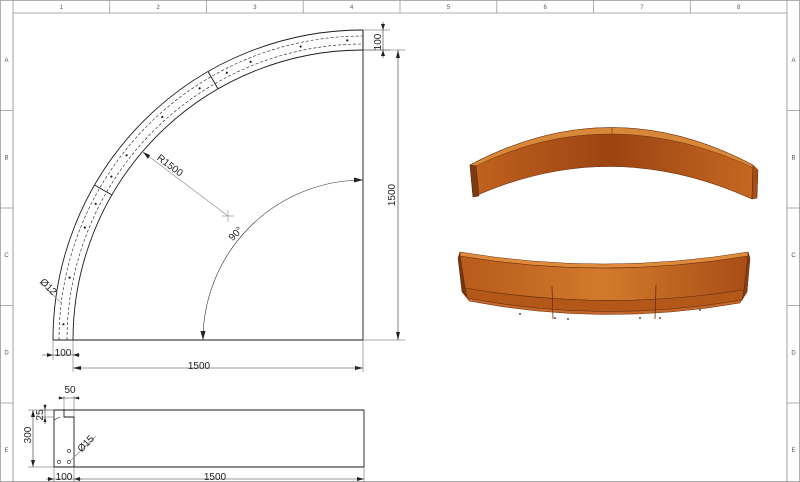  Describe the element at coordinates (392, 194) in the screenshot. I see `dim-height-right: 1500` at that location.